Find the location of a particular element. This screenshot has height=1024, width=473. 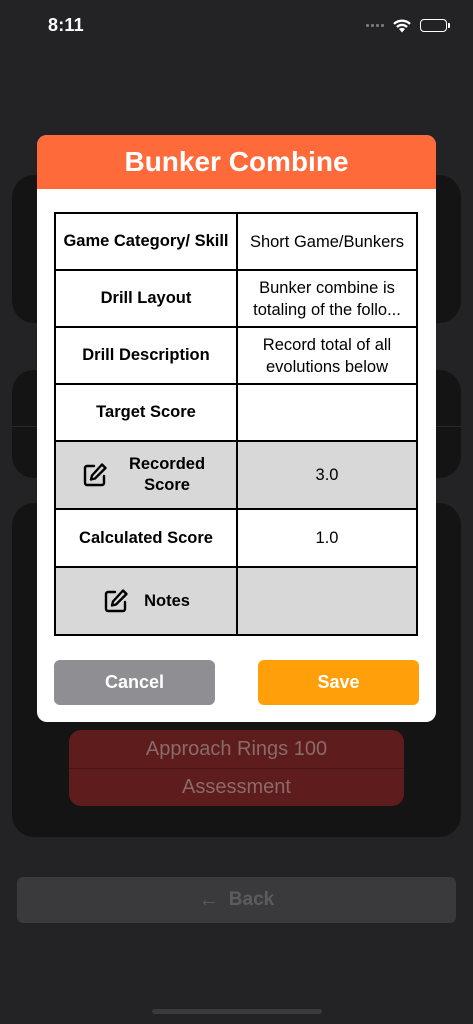

row-label: Target Score is located at coordinates (146, 412).